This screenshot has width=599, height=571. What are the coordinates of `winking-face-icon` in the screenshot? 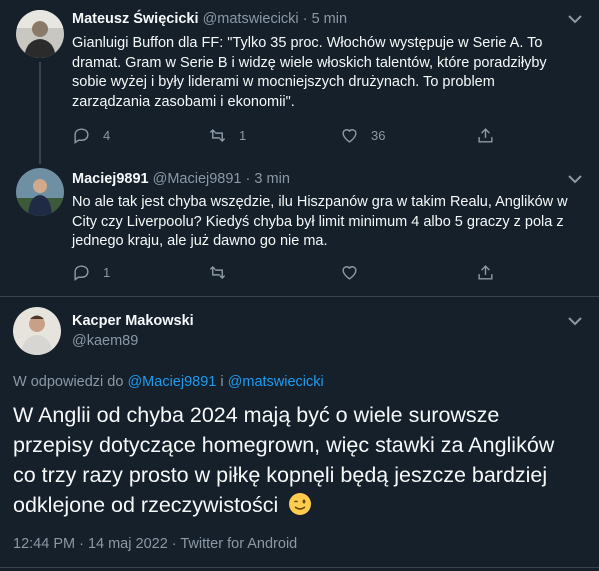 It's located at (300, 504).